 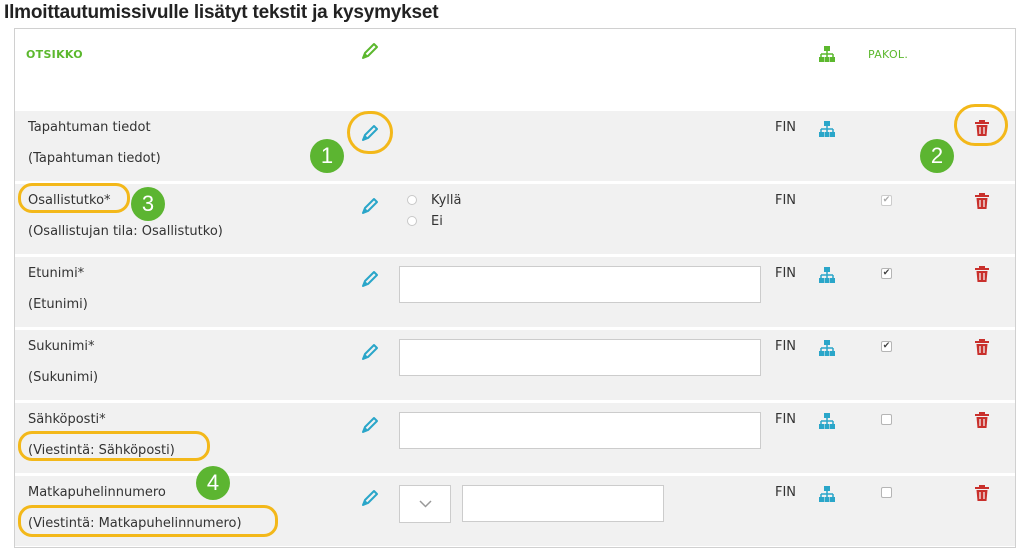 What do you see at coordinates (370, 51) in the screenshot?
I see `header-pencil-icon` at bounding box center [370, 51].